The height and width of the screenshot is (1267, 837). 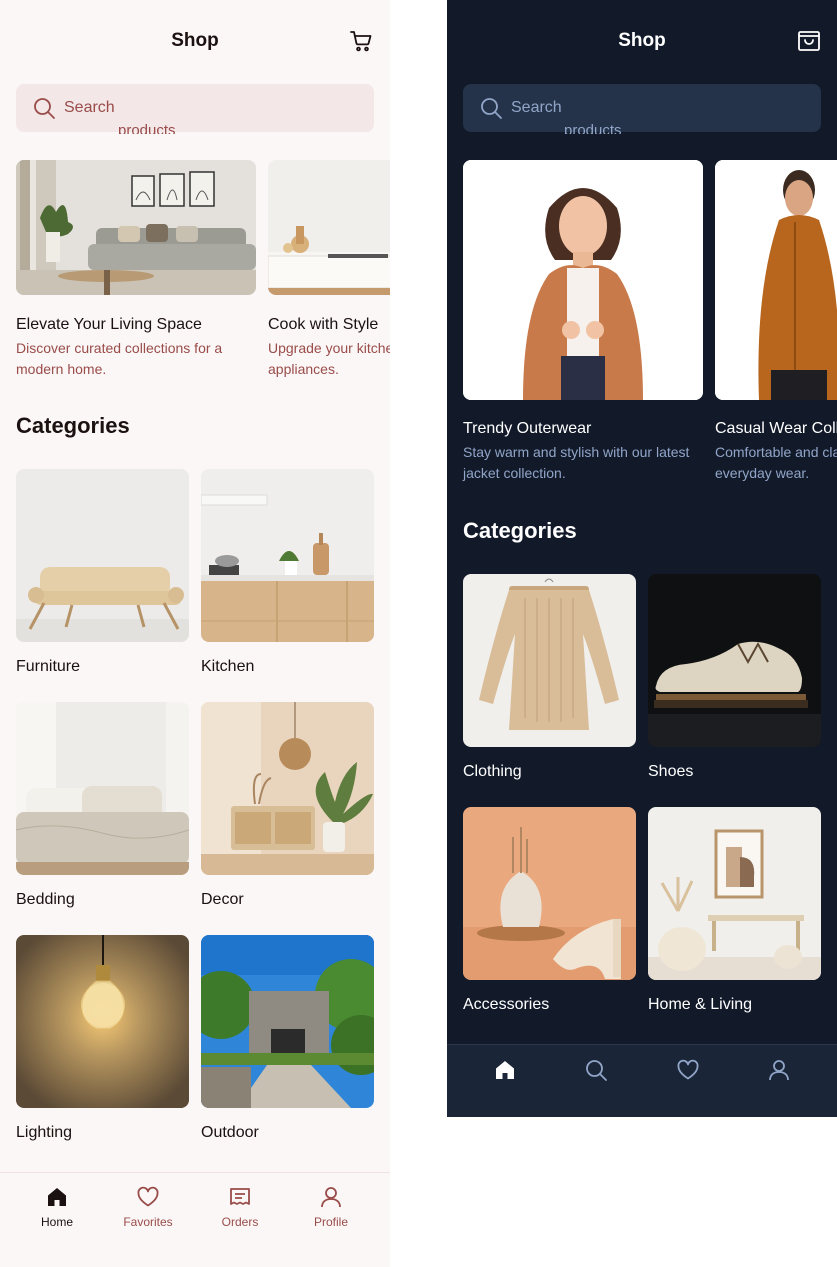 I want to click on accessories-image, so click(x=549, y=893).